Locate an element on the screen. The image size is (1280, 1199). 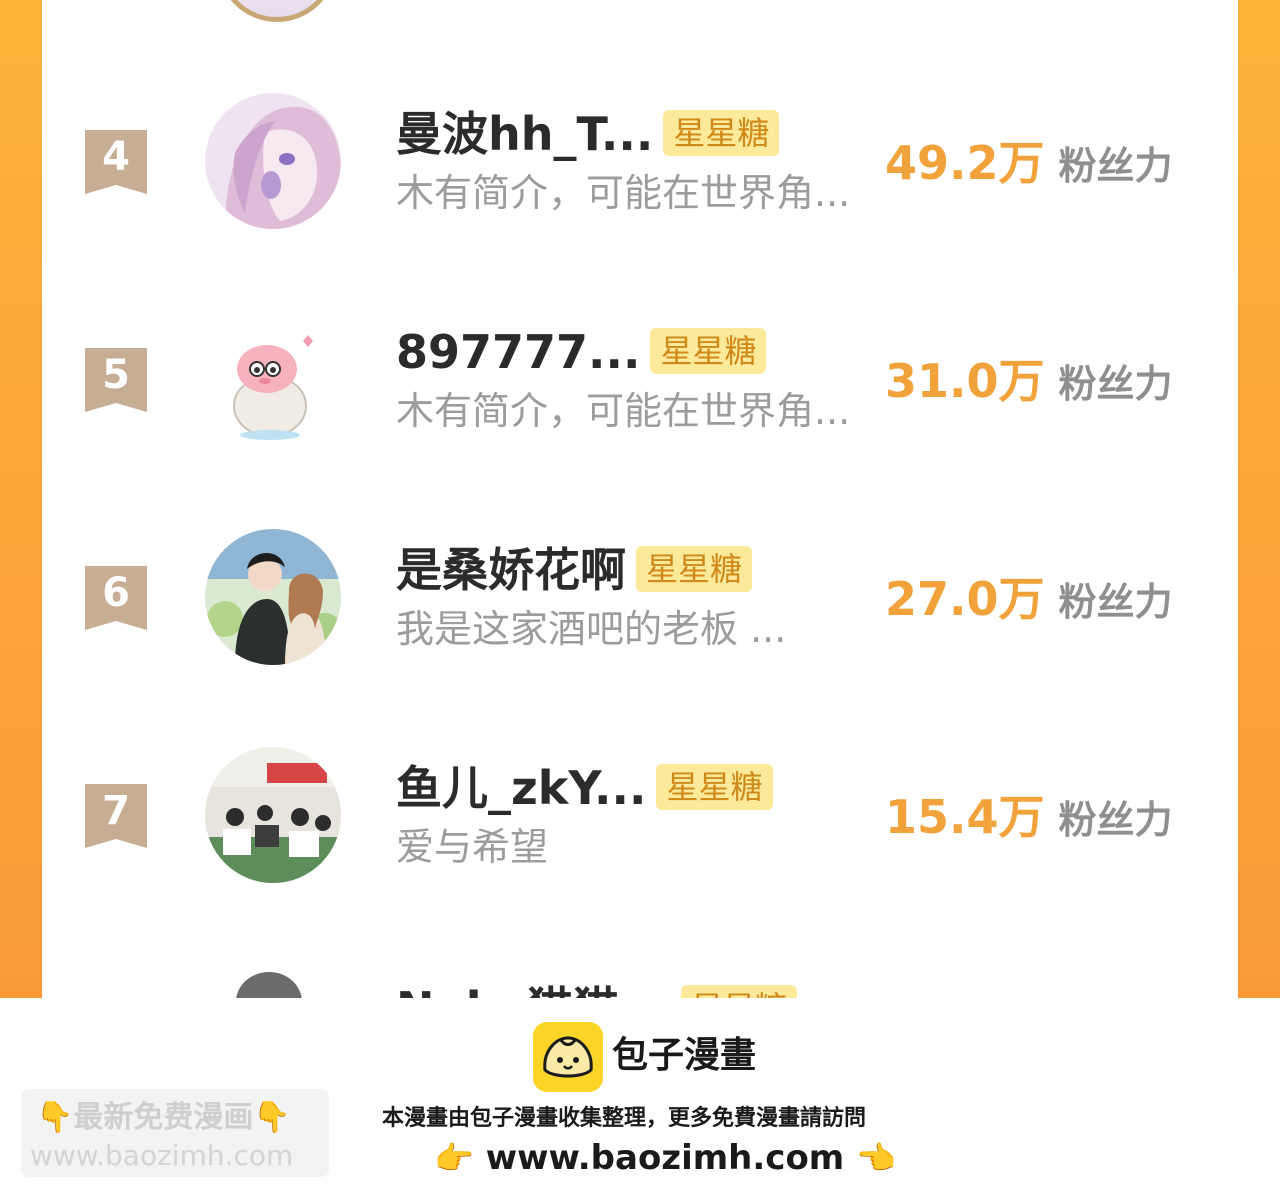
fans-power: 15.4万 粉丝力 is located at coordinates (1029, 822).